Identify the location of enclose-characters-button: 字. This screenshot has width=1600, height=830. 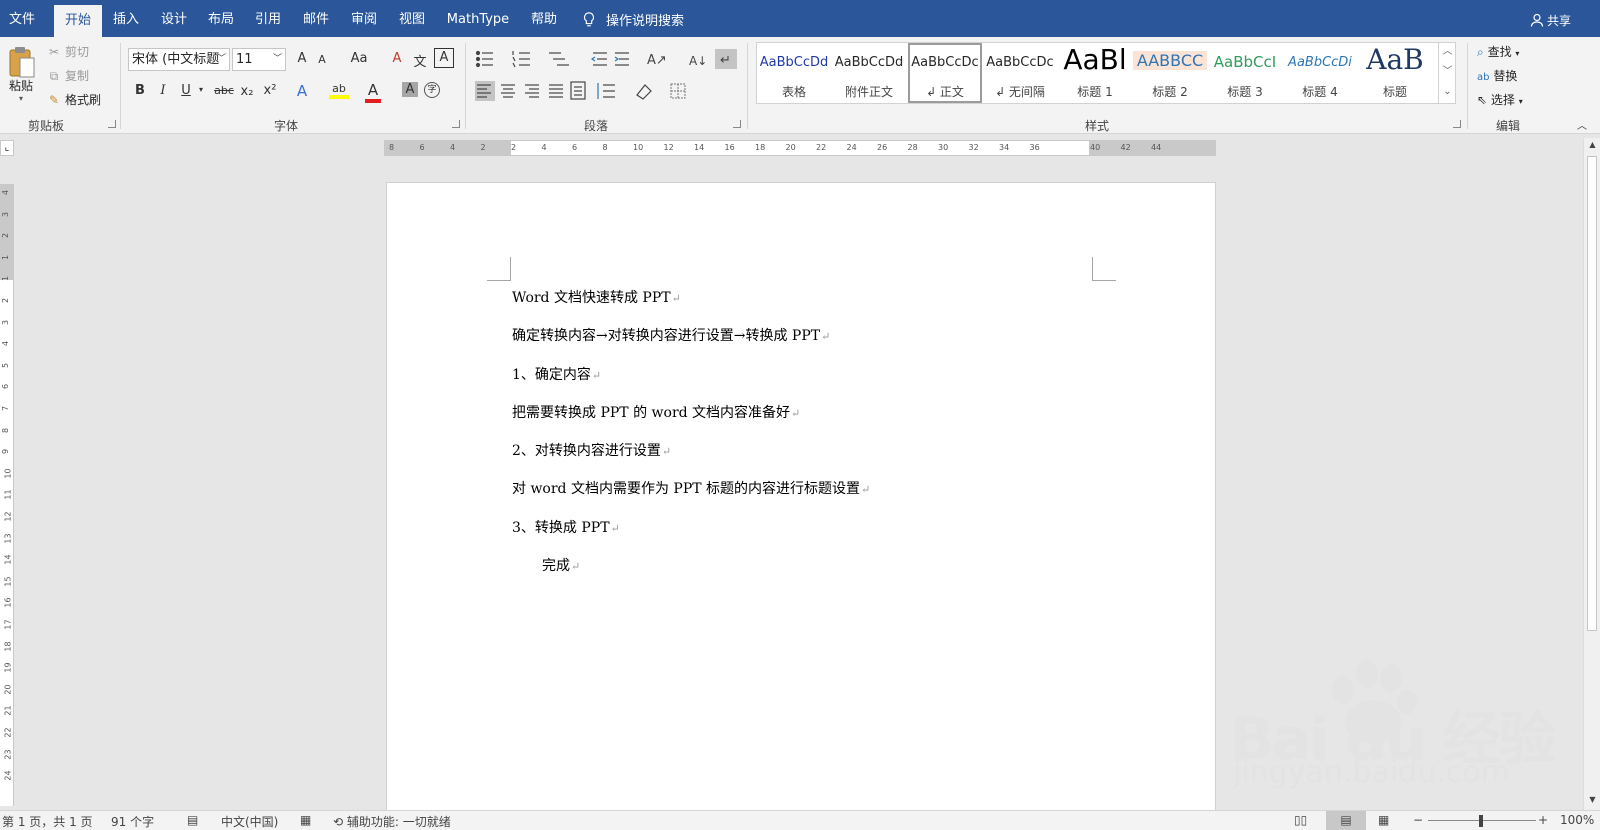
(432, 90).